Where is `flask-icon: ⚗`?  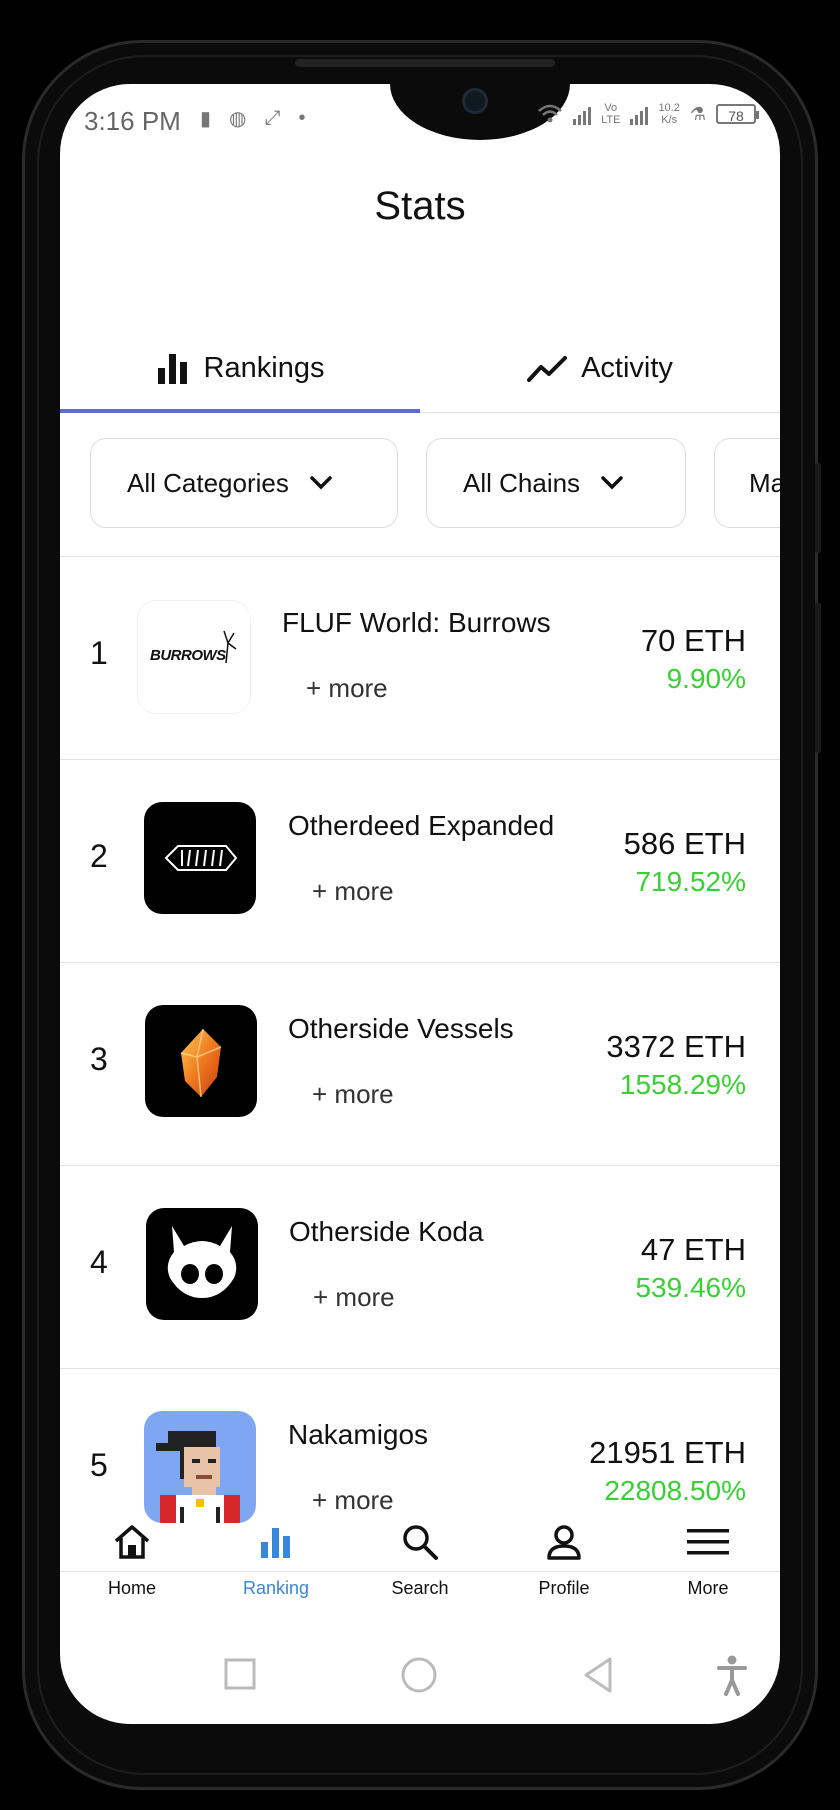 flask-icon: ⚗ is located at coordinates (697, 113).